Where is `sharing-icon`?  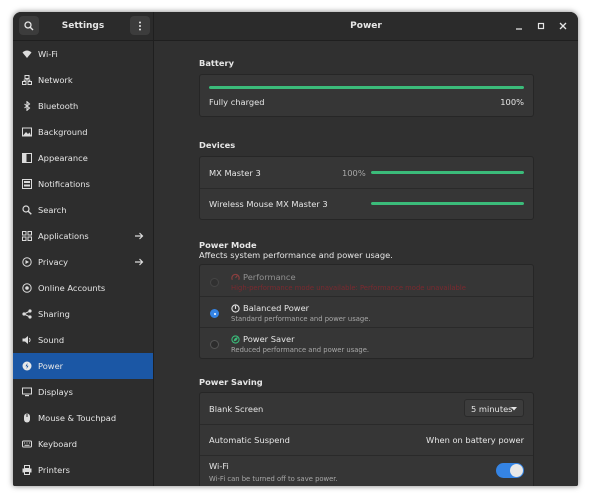 sharing-icon is located at coordinates (27, 314).